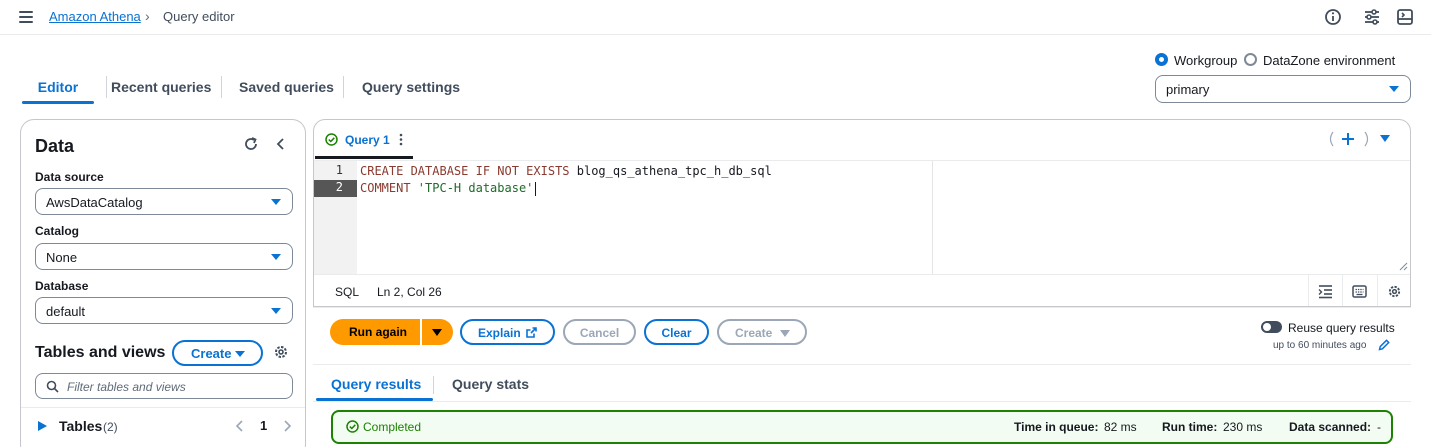 The width and height of the screenshot is (1431, 447). Describe the element at coordinates (1329, 60) in the screenshot. I see `datazone-radio-label: DataZone environment` at that location.